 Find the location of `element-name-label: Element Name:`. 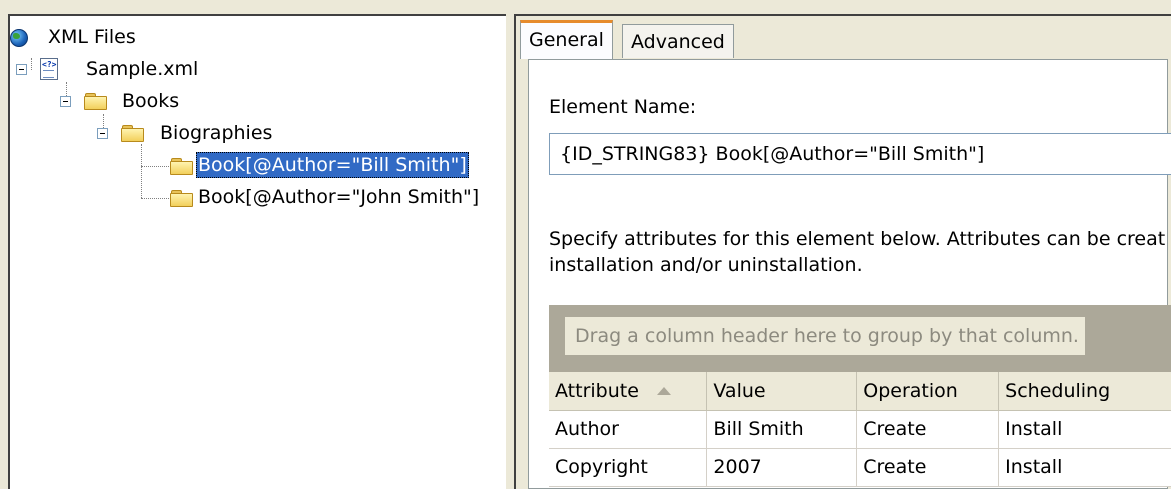

element-name-label: Element Name: is located at coordinates (623, 107).